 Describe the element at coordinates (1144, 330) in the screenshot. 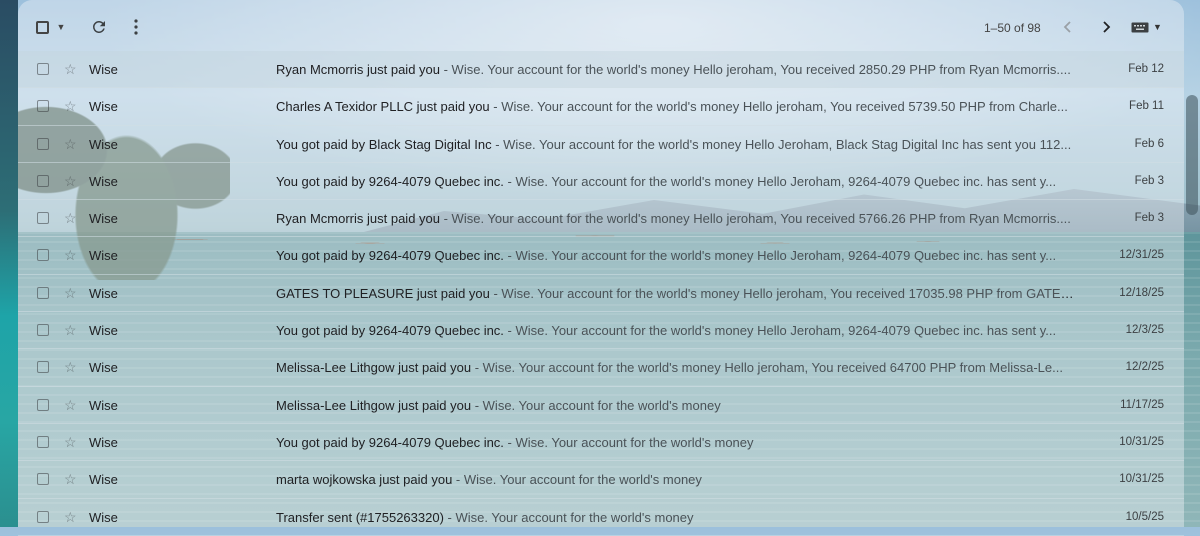

I see `email-date: 12/3/25` at that location.